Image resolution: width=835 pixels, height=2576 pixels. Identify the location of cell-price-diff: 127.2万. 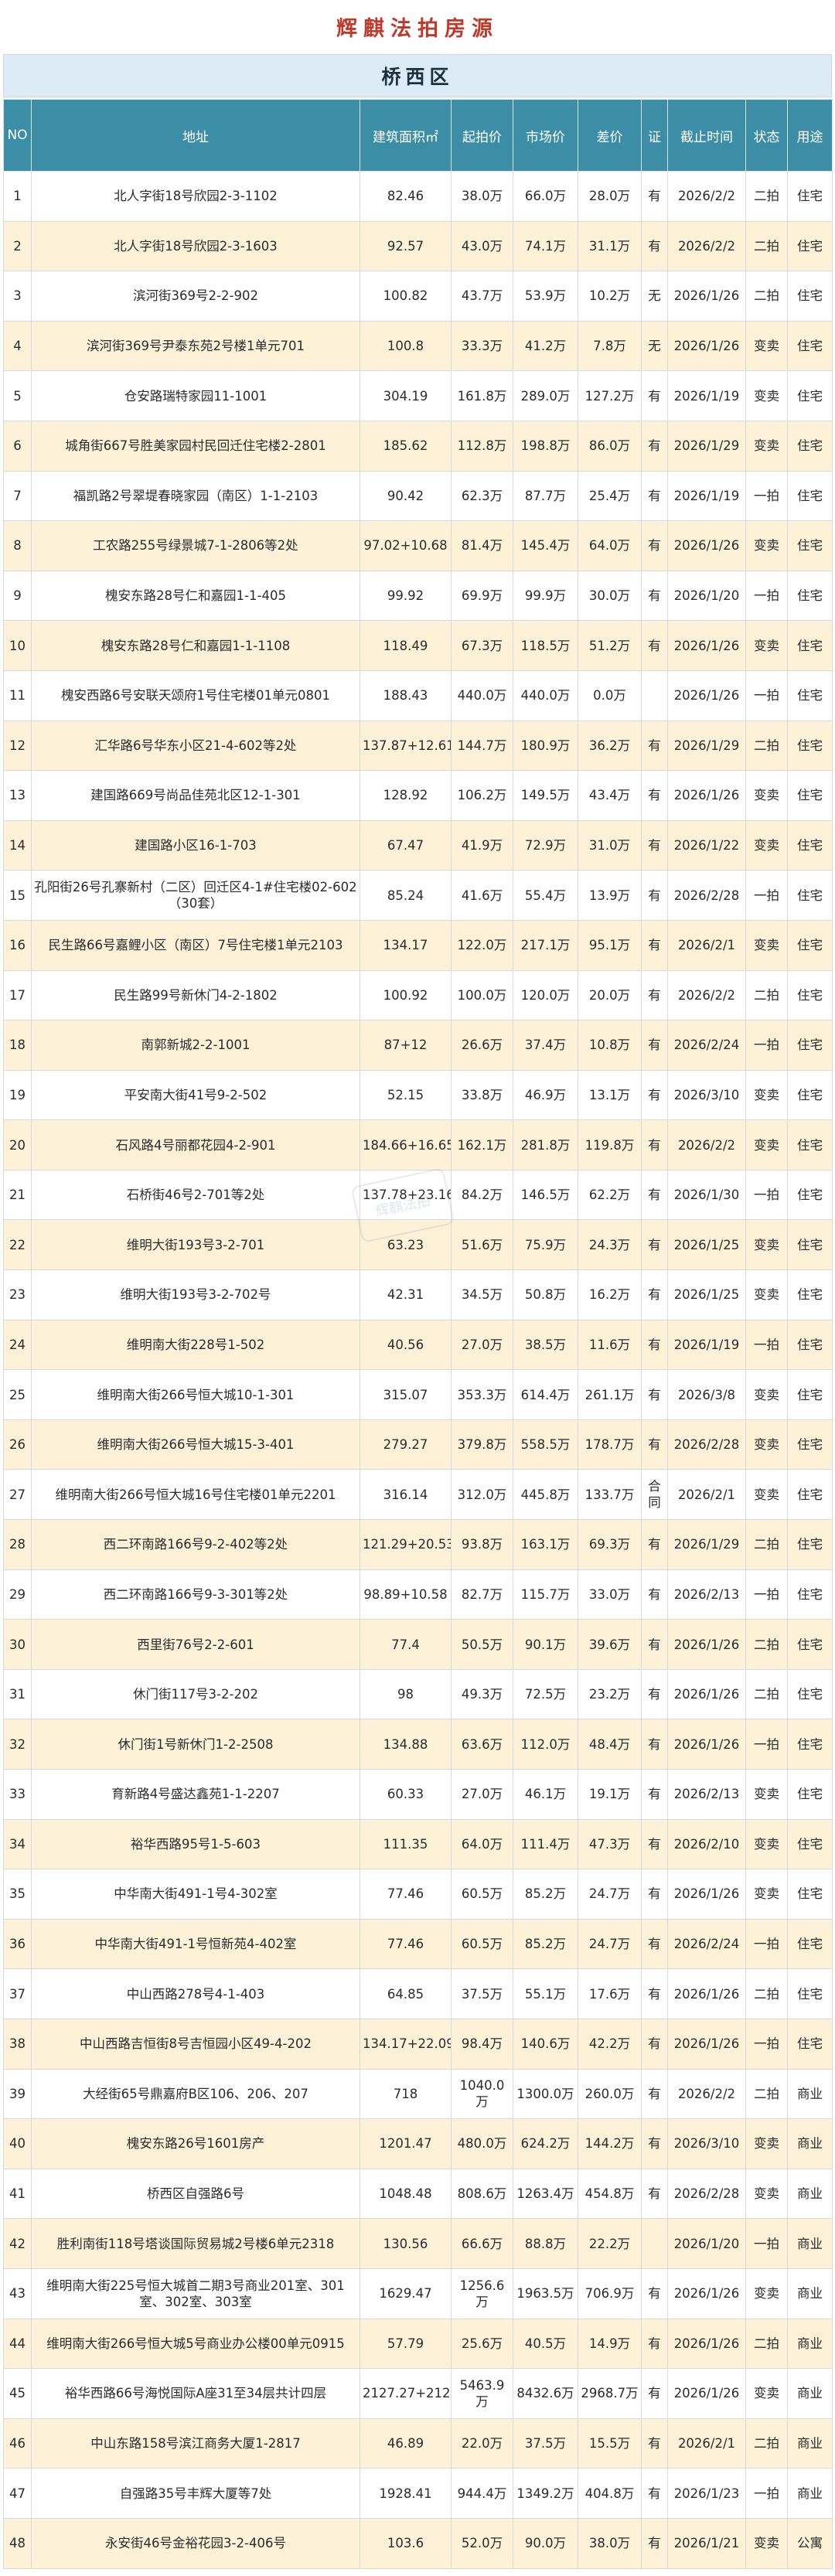
(610, 395).